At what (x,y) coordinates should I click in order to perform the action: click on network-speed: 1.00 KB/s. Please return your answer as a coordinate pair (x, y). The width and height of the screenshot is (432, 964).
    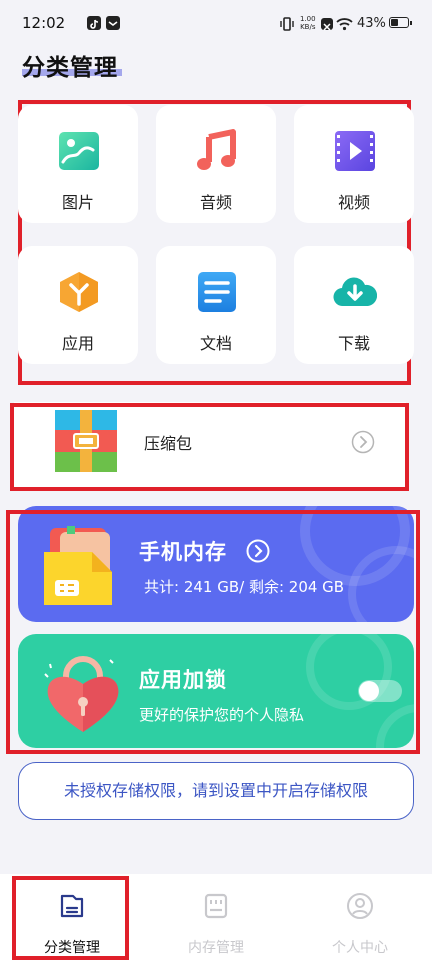
    Looking at the image, I should click on (308, 23).